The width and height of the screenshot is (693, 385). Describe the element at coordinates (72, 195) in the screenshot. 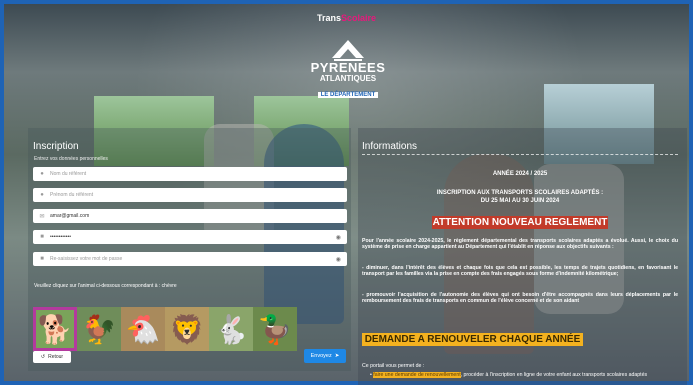

I see `field-placeholder: Prénom du référent` at that location.